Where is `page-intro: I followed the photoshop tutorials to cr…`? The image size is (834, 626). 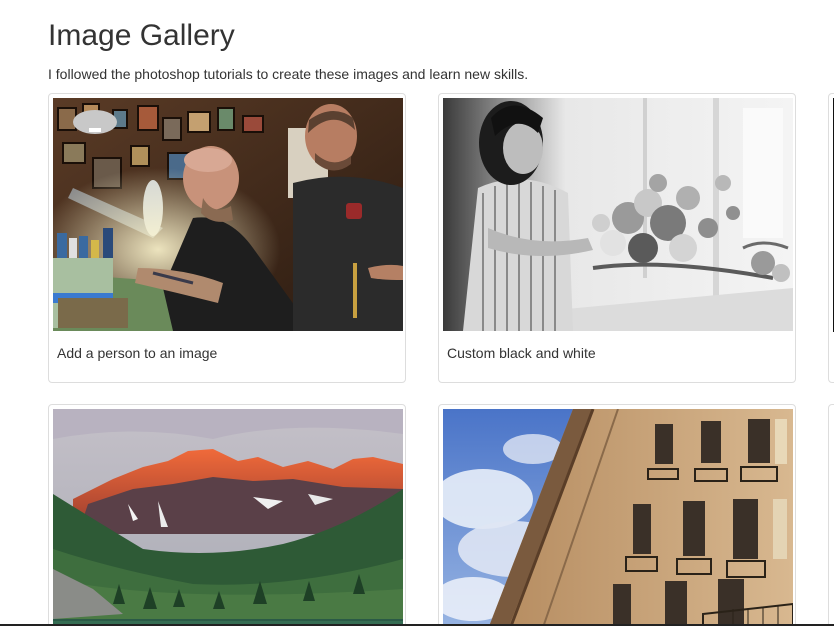 page-intro: I followed the photoshop tutorials to cr… is located at coordinates (288, 74).